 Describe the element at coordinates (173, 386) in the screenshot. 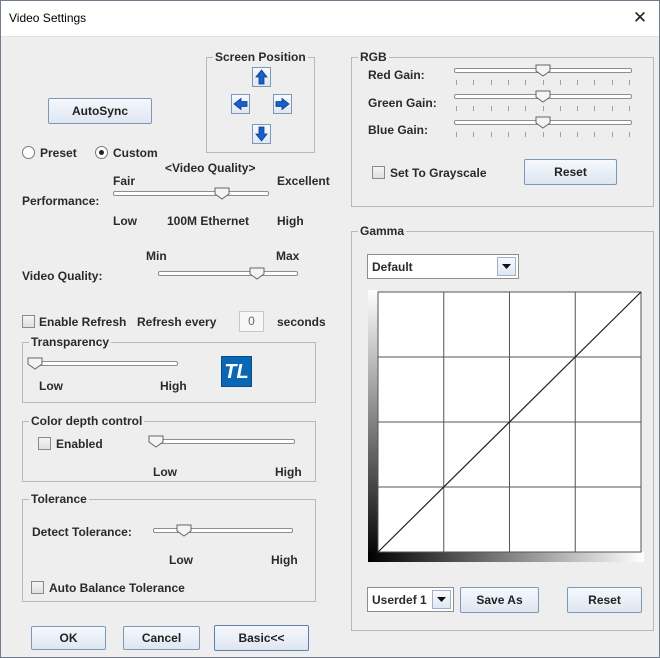

I see `transparency-high-label: High` at that location.